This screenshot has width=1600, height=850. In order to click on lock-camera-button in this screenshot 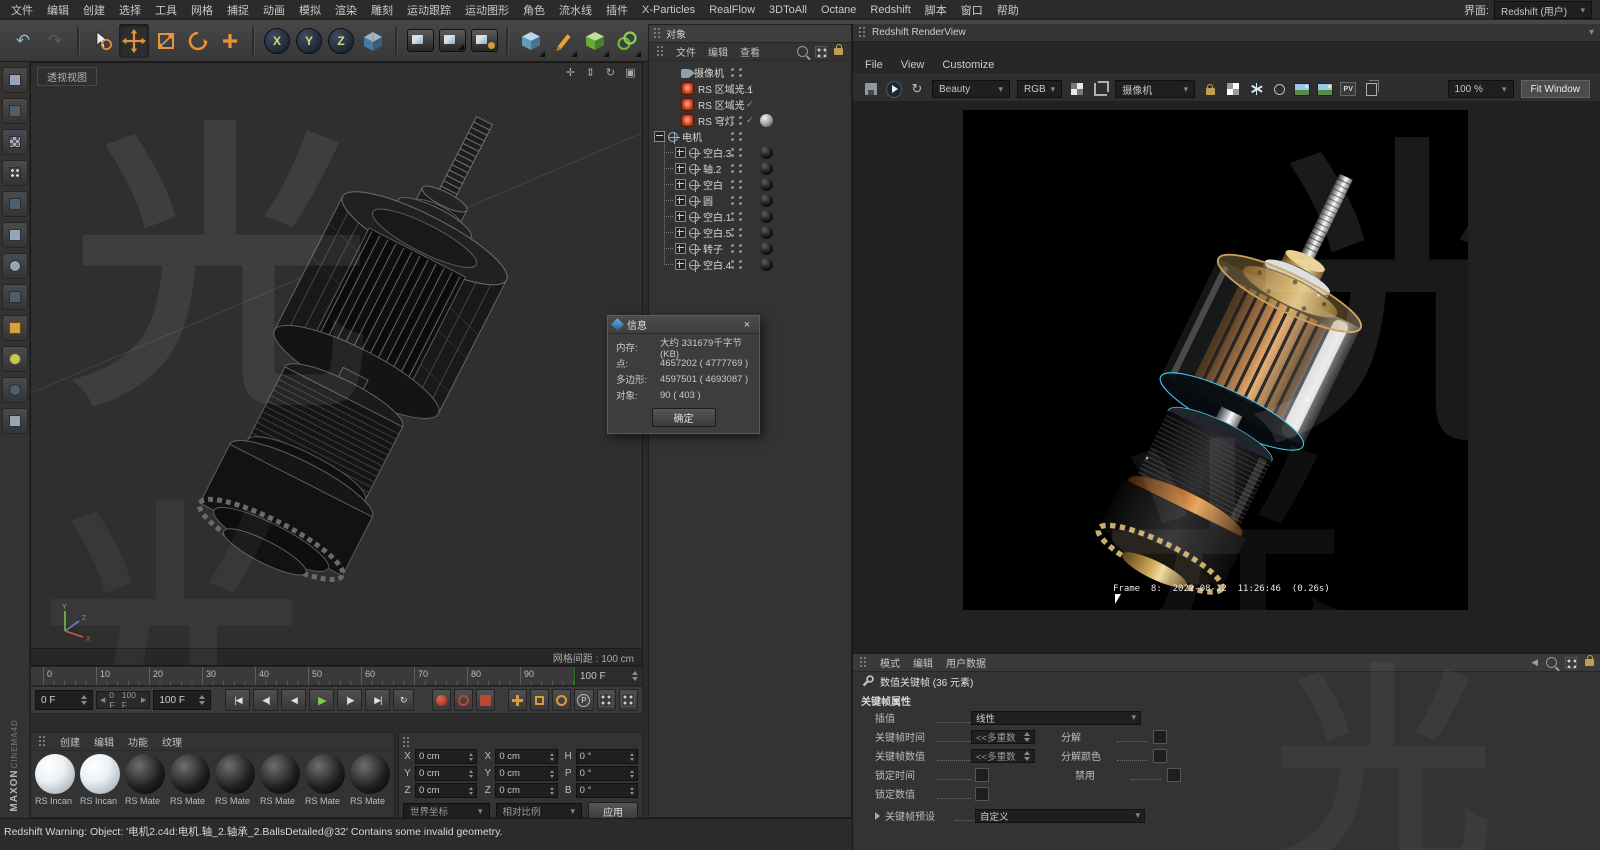, I will do `click(1210, 89)`.